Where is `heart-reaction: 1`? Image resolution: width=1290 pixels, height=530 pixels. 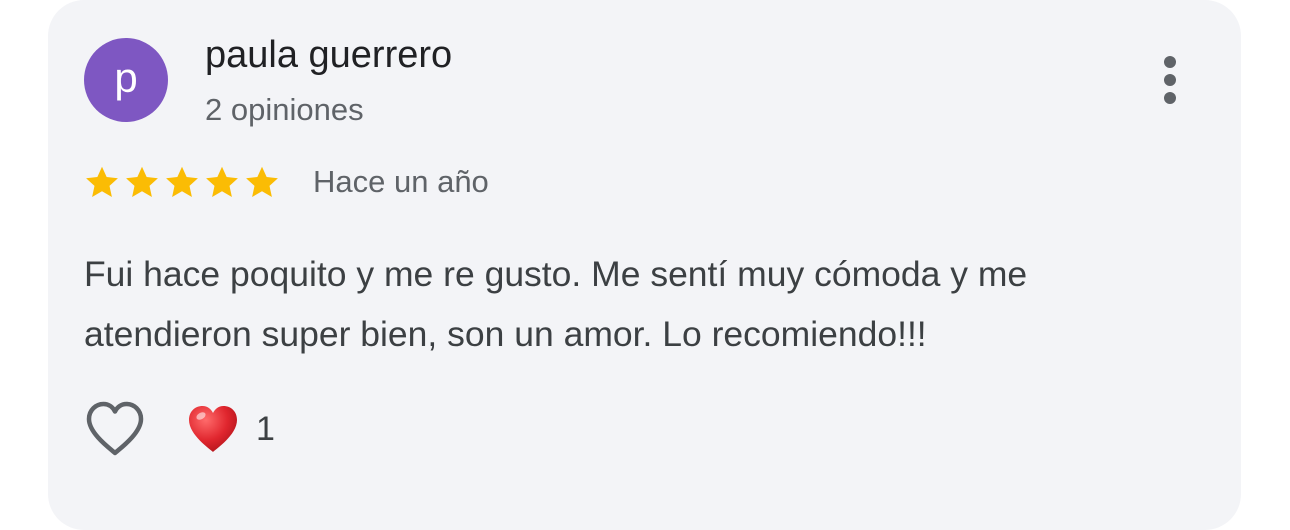 heart-reaction: 1 is located at coordinates (230, 429).